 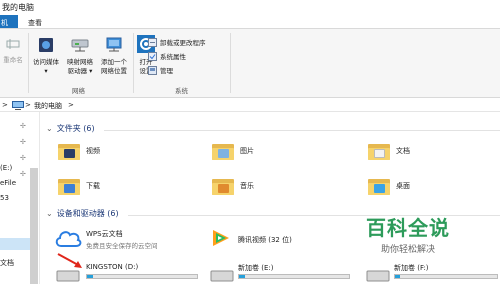 I want to click on folder-label: 视频, so click(x=93, y=151).